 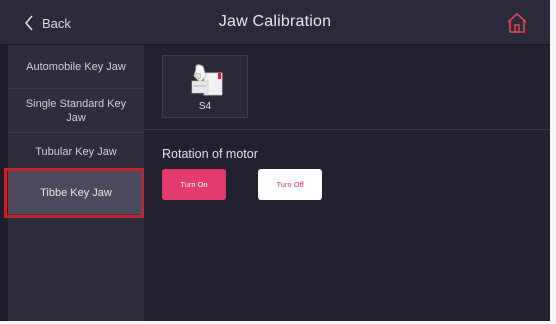 What do you see at coordinates (347, 129) in the screenshot?
I see `section-divider` at bounding box center [347, 129].